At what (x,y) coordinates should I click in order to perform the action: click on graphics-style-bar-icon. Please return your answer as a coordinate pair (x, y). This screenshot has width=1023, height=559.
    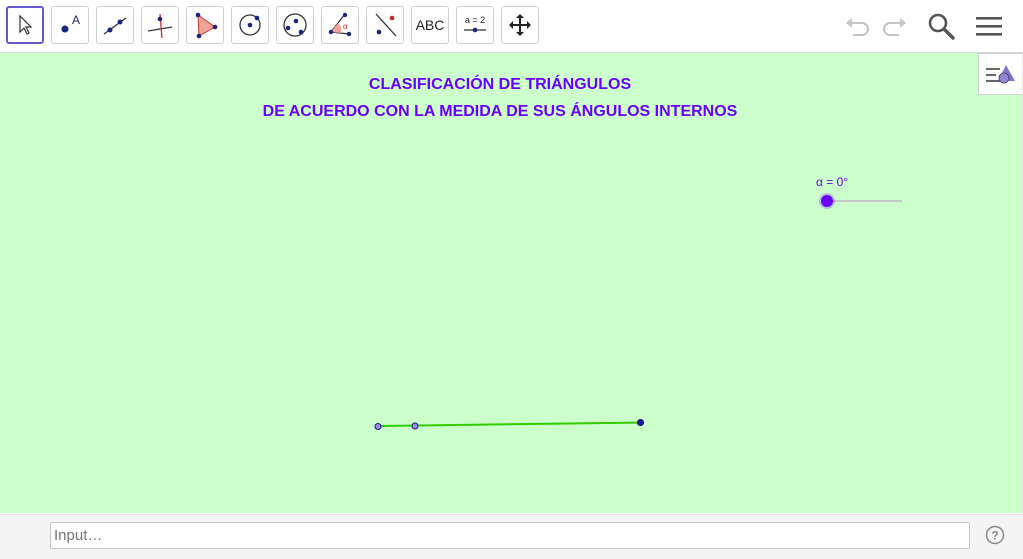
    Looking at the image, I should click on (1000, 74).